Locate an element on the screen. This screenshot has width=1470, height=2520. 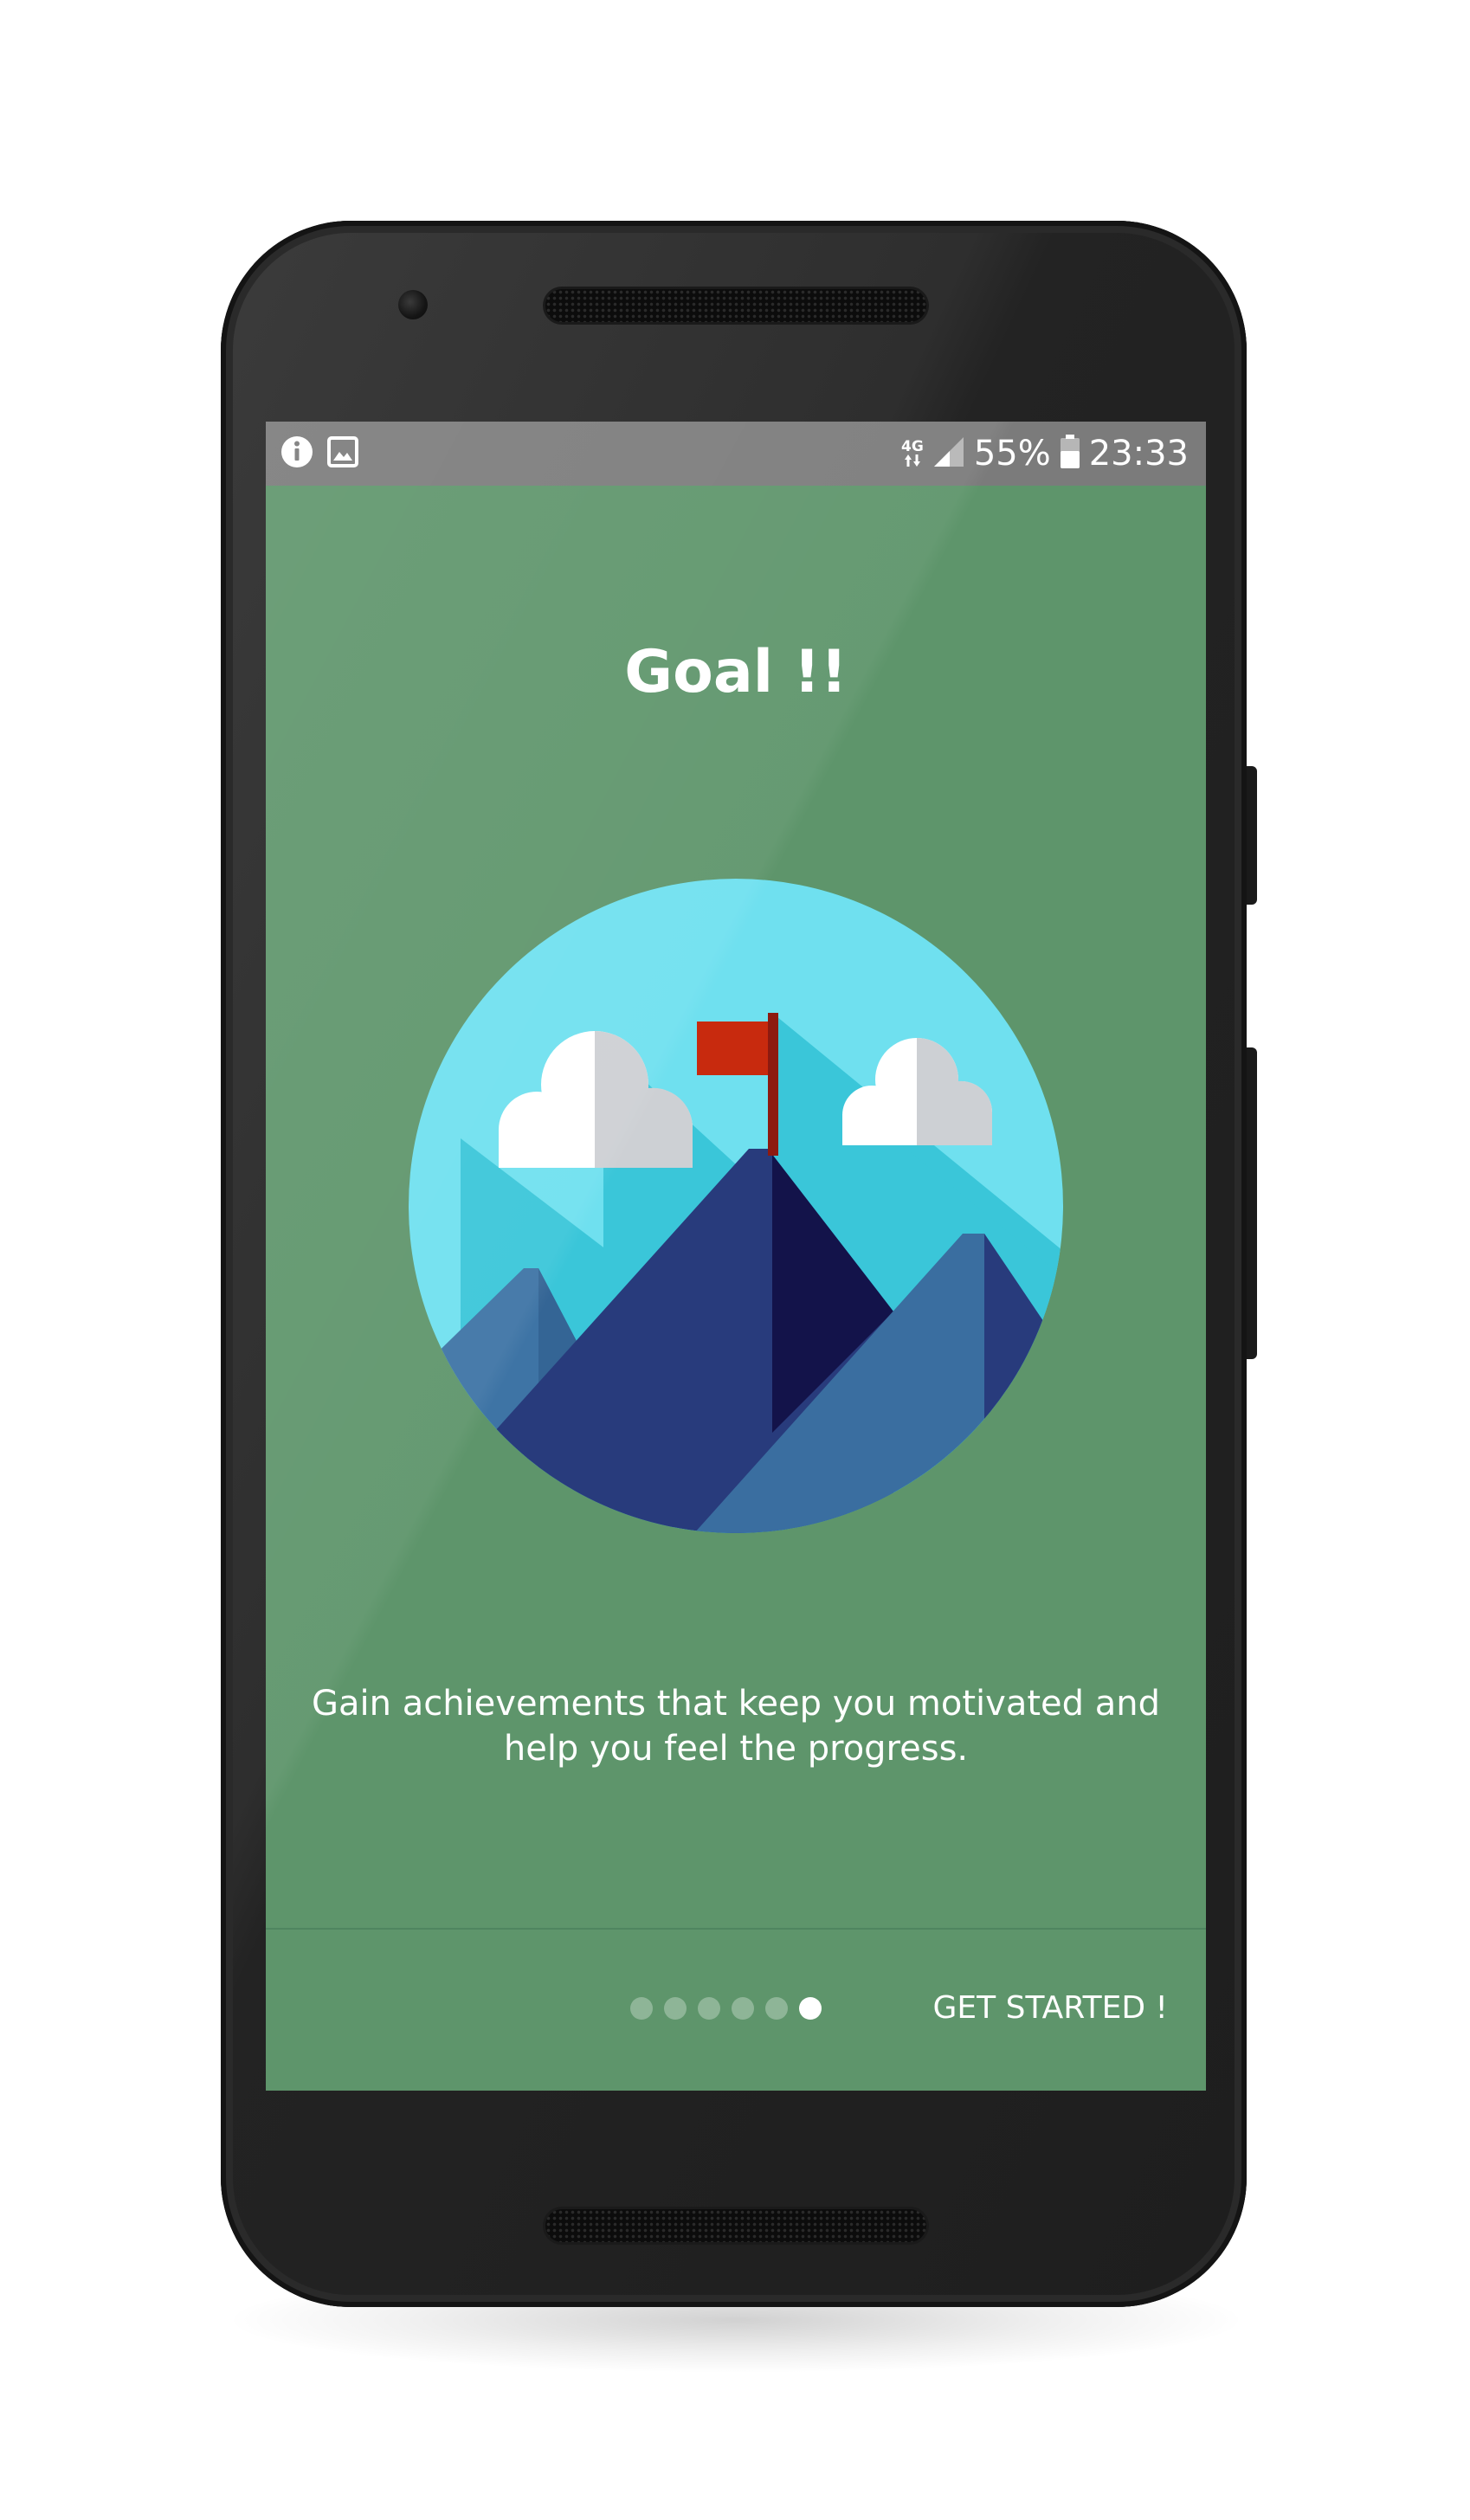
top-speaker-grille is located at coordinates (736, 305).